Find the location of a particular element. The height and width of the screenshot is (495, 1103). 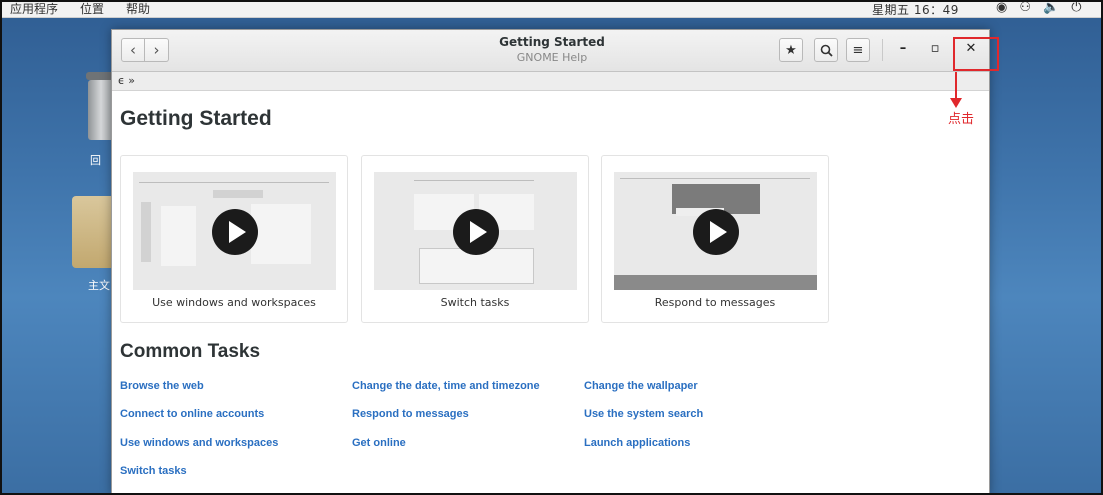

video-card-switch-tasks: Switch tasks is located at coordinates (475, 239).